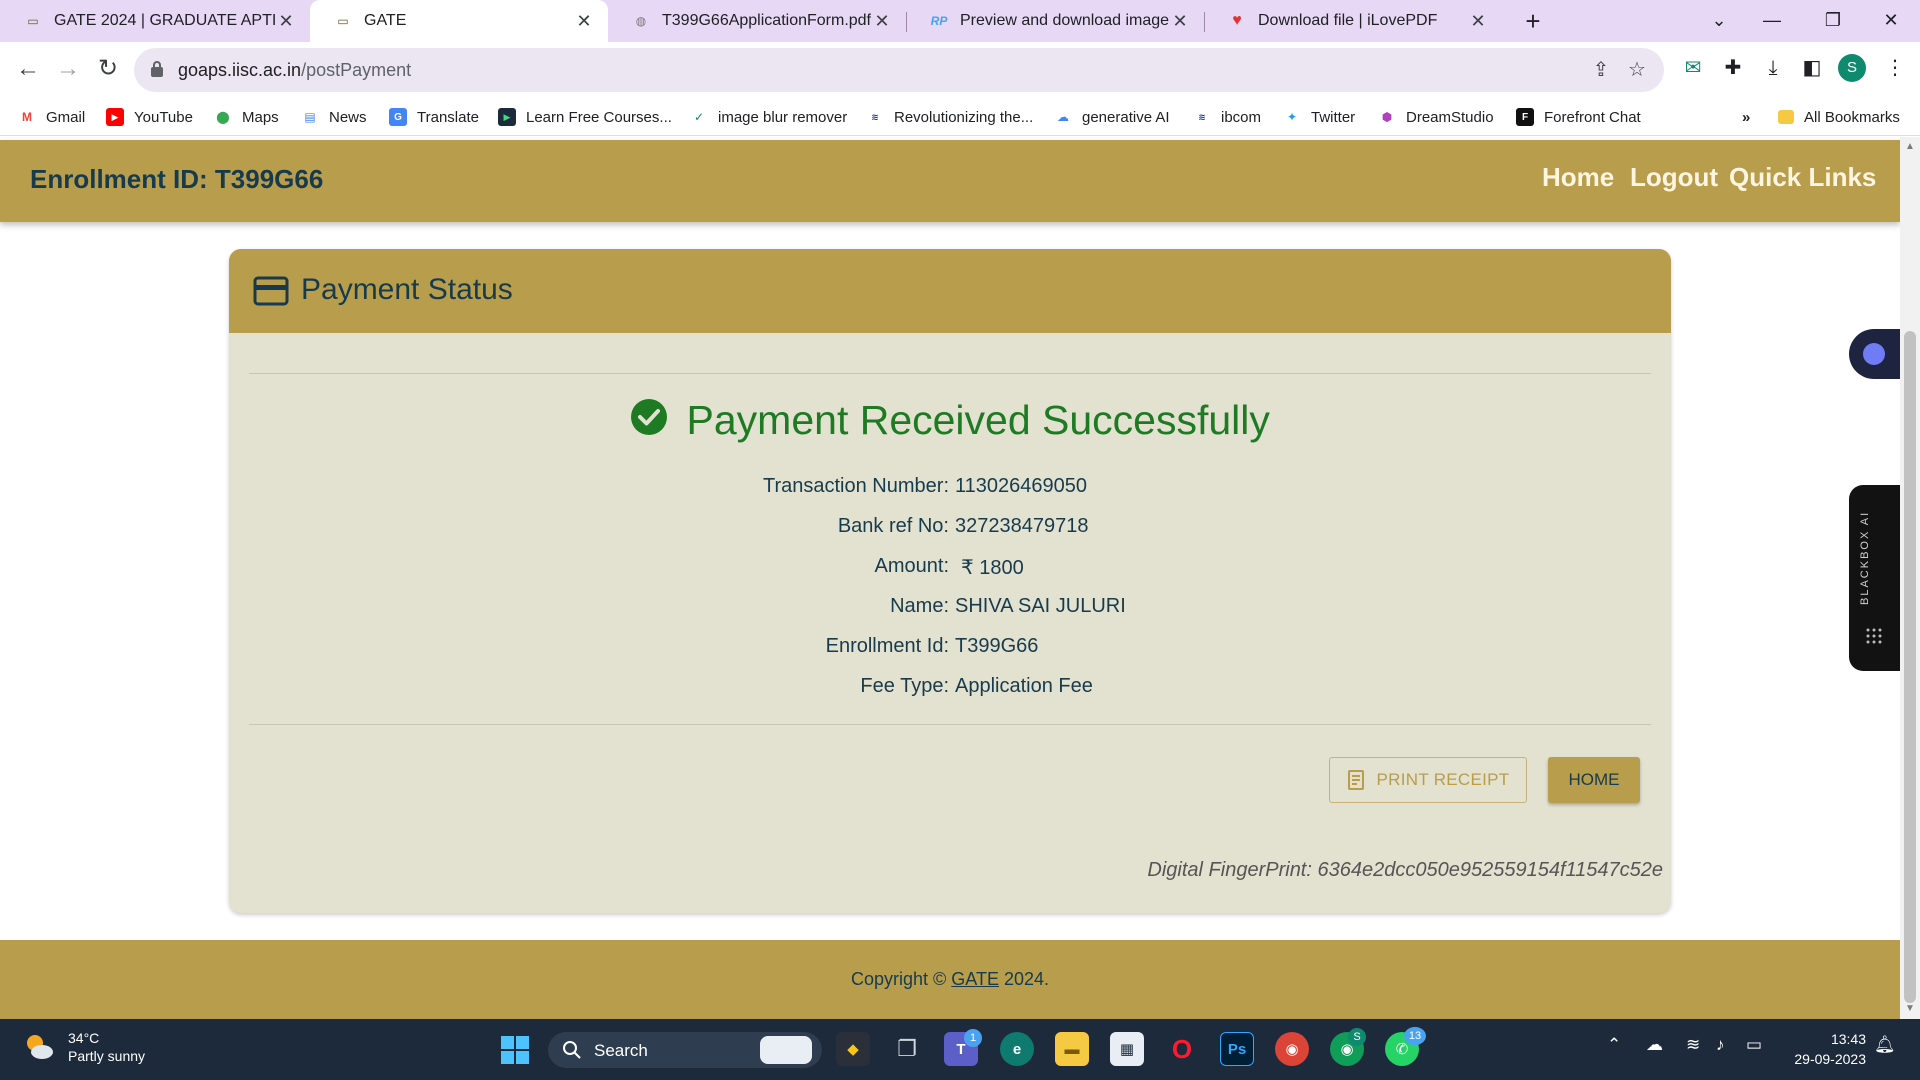  Describe the element at coordinates (1594, 780) in the screenshot. I see `home-button: HOME` at that location.